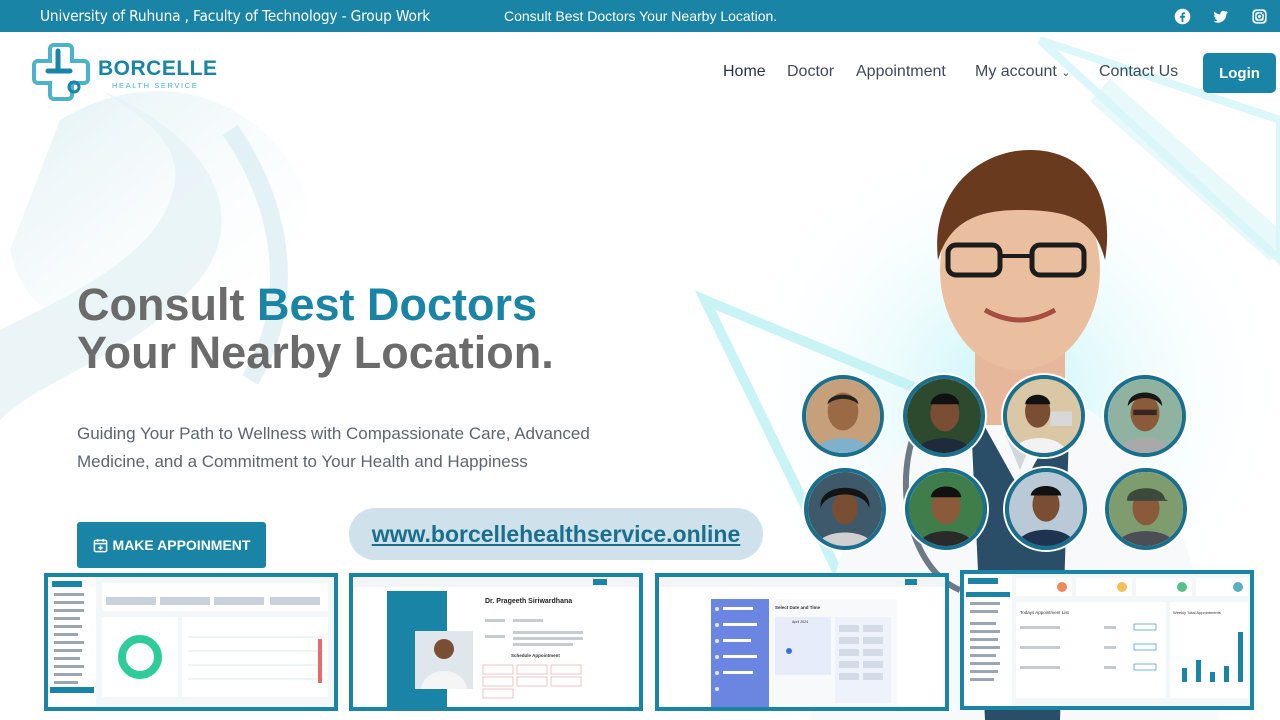 Image resolution: width=1280 pixels, height=720 pixels. What do you see at coordinates (1045, 612) in the screenshot?
I see `todays-appointments-text: Todays Appointment List` at bounding box center [1045, 612].